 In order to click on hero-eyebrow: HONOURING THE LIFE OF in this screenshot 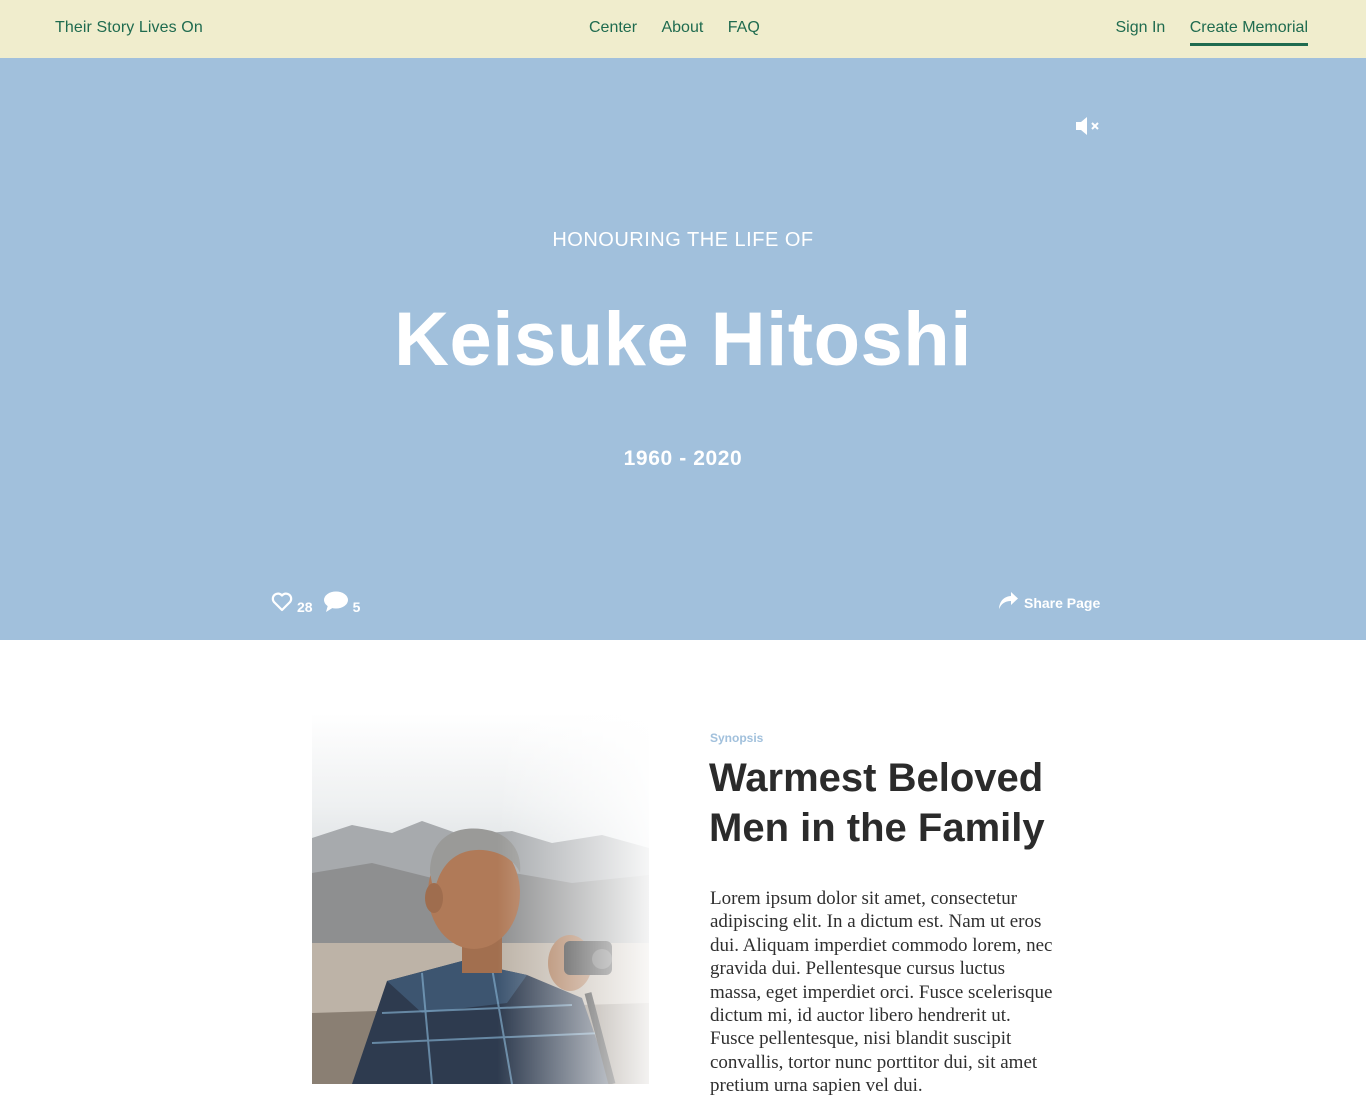, I will do `click(683, 240)`.